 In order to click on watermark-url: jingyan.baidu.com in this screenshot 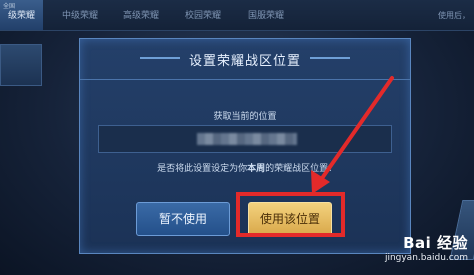, I will do `click(426, 258)`.